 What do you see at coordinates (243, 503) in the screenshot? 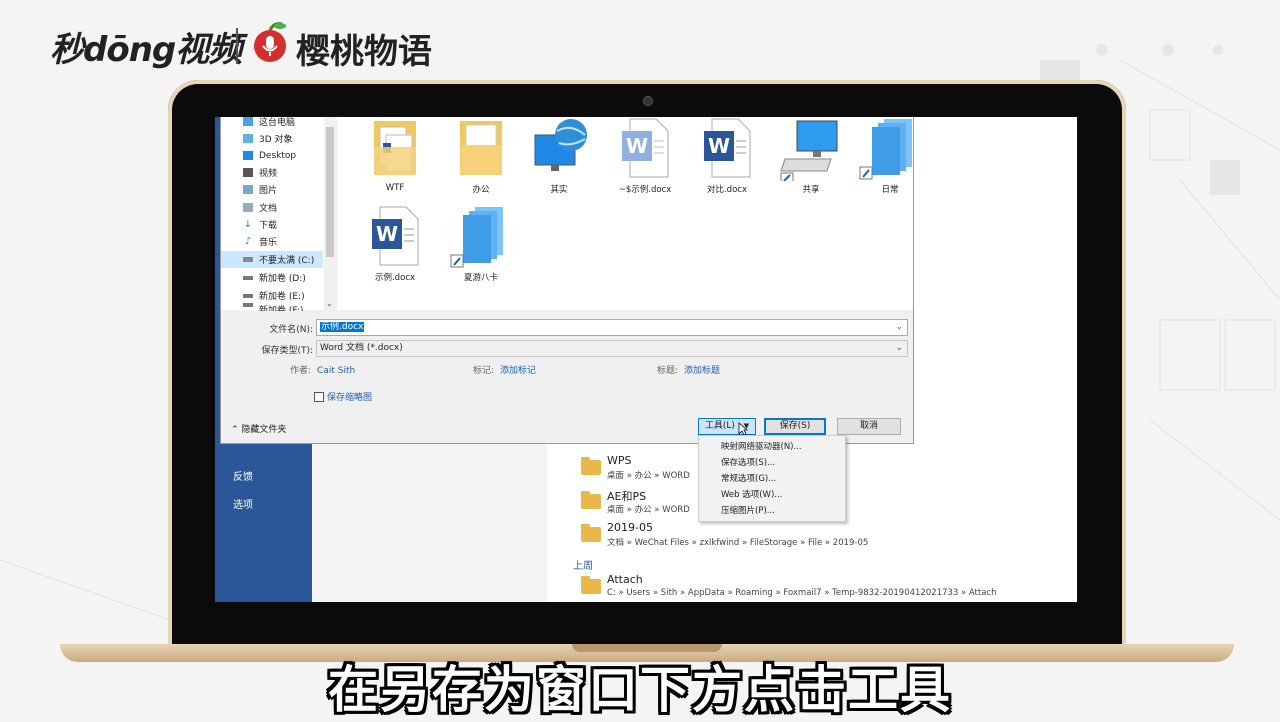
I see `sidebar-item-options: 选项` at bounding box center [243, 503].